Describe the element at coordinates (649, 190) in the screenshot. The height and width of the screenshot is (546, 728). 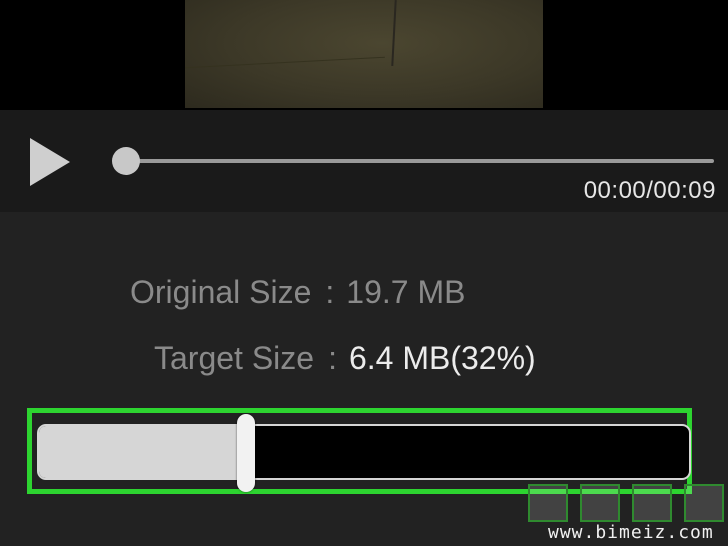
I see `time-display: 00:00/00:09` at that location.